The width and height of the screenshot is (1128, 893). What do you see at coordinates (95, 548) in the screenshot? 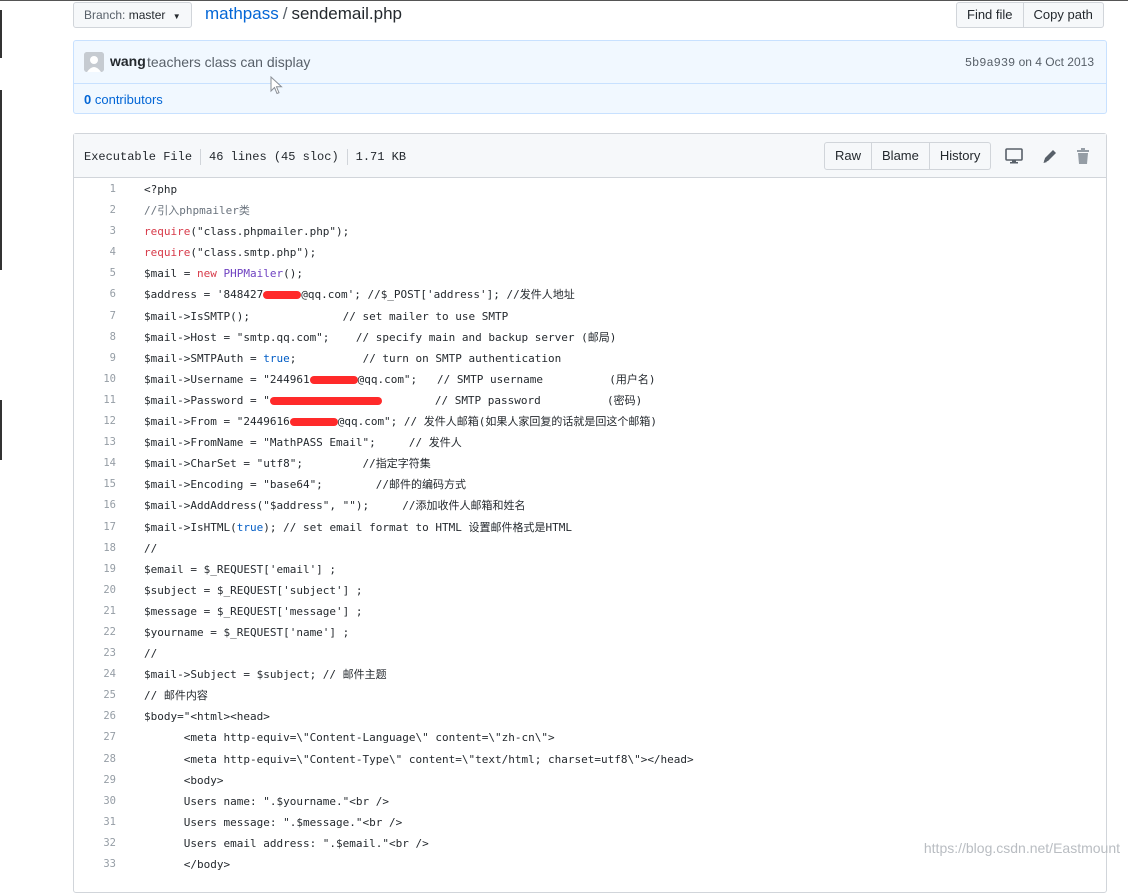
I see `line-number: 18` at bounding box center [95, 548].